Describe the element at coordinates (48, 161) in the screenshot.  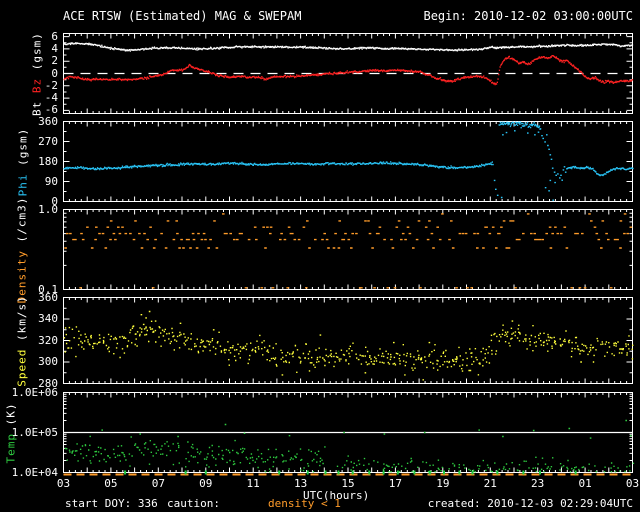
I see `y-tick-label: 180` at that location.